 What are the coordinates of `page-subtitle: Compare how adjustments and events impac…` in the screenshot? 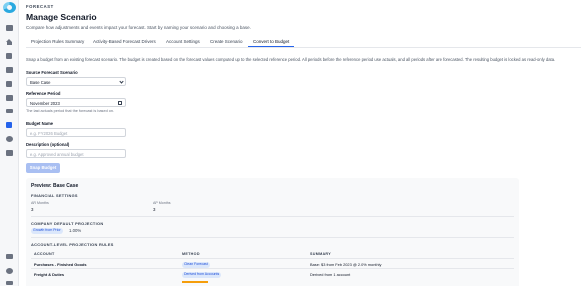 It's located at (138, 27).